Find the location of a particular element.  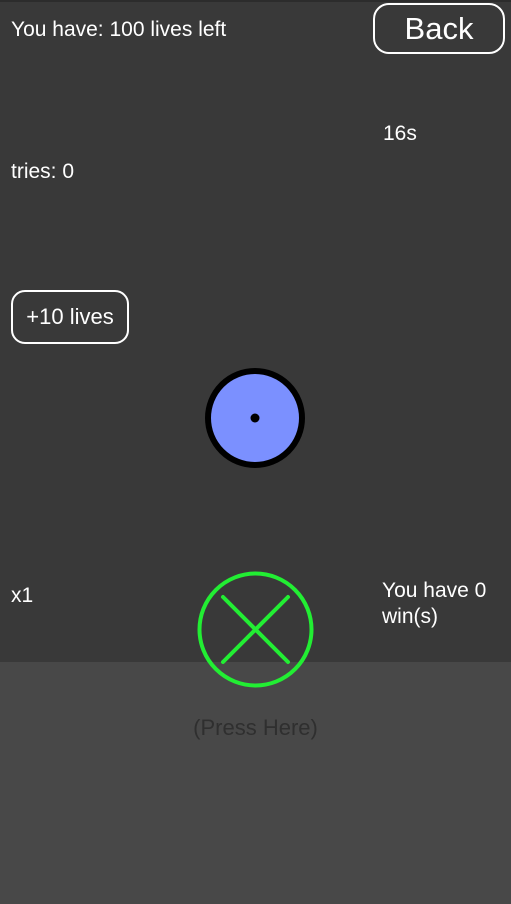

multiplier-label: x1 is located at coordinates (22, 595).